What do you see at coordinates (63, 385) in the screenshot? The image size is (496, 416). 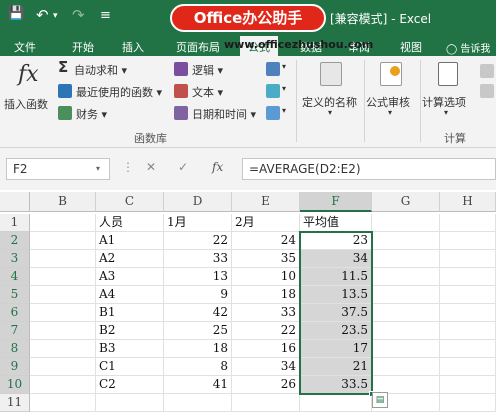 I see `cell-b10` at bounding box center [63, 385].